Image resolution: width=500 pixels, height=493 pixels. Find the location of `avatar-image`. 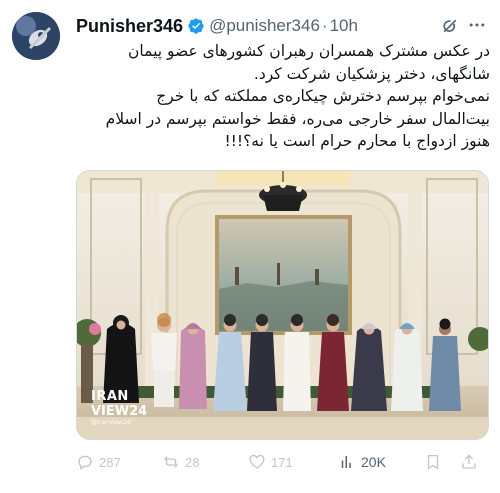

avatar-image is located at coordinates (36, 36).